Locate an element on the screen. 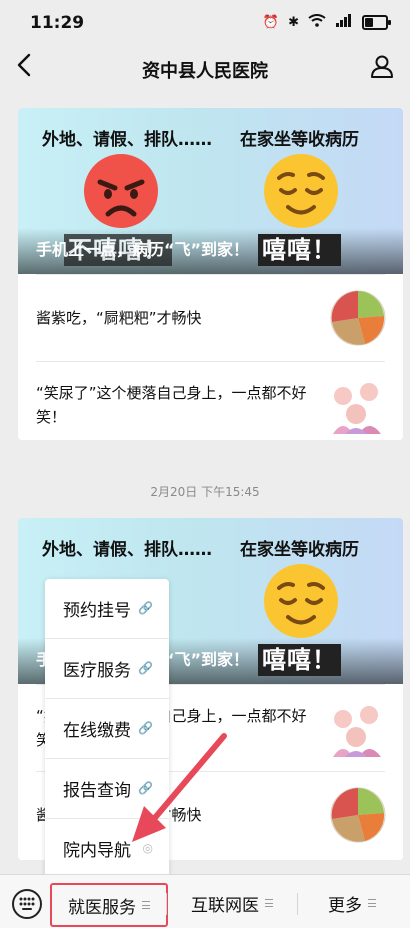 The image size is (410, 928). menu-item-appointment: 预约挂号 🔗 is located at coordinates (107, 609).